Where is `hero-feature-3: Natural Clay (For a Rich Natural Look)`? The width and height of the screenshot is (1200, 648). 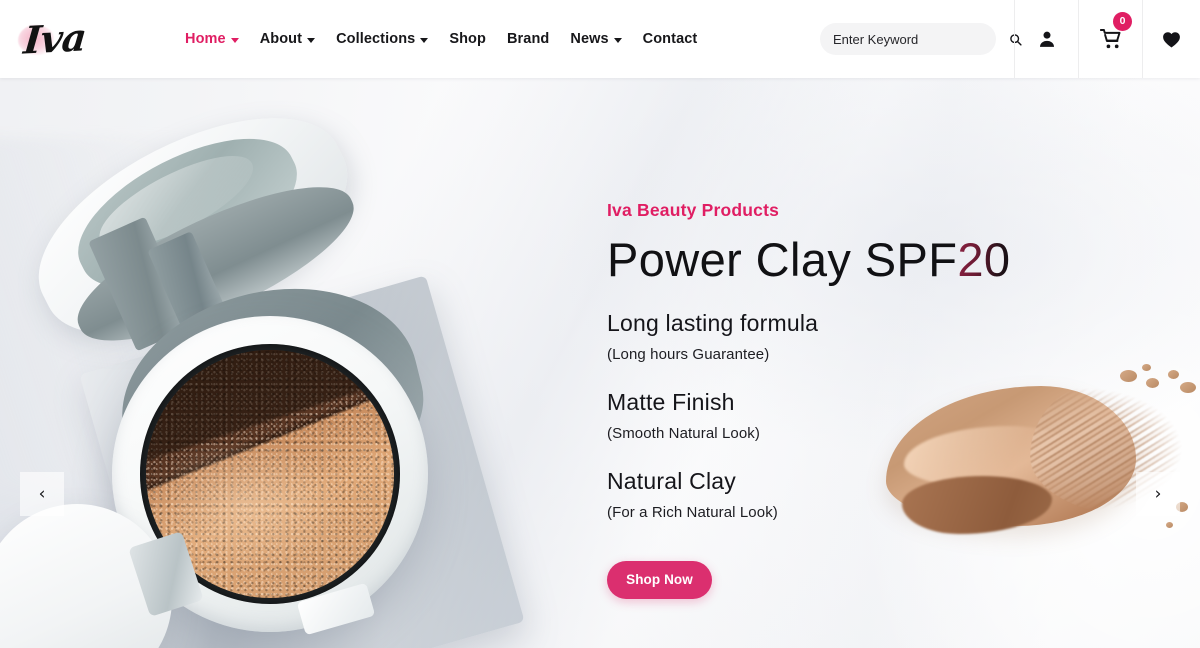
hero-feature-3: Natural Clay (For a Rich Natural Look) is located at coordinates (842, 494).